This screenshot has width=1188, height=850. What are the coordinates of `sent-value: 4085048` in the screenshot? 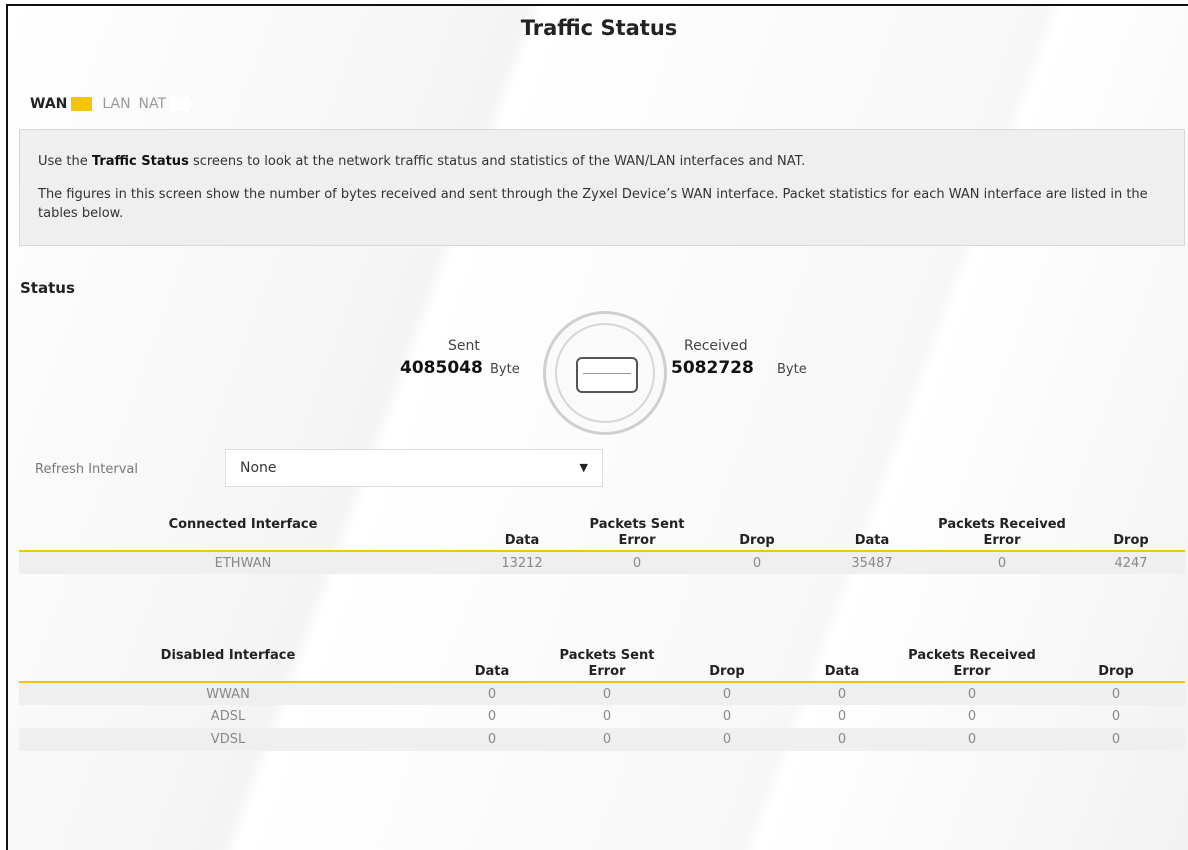 It's located at (441, 368).